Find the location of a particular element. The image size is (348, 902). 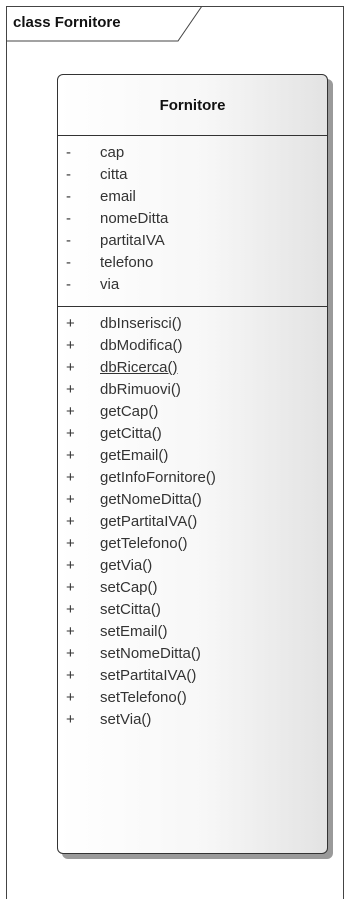

attribute-name: partitaIVA is located at coordinates (132, 240).